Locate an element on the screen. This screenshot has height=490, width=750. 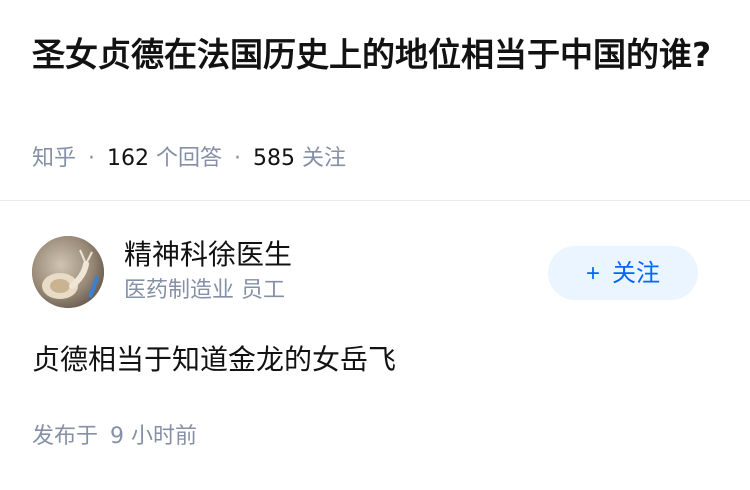
author-info: 精神科徐医生 医药制造业 员工 + 关注 is located at coordinates (375, 273).